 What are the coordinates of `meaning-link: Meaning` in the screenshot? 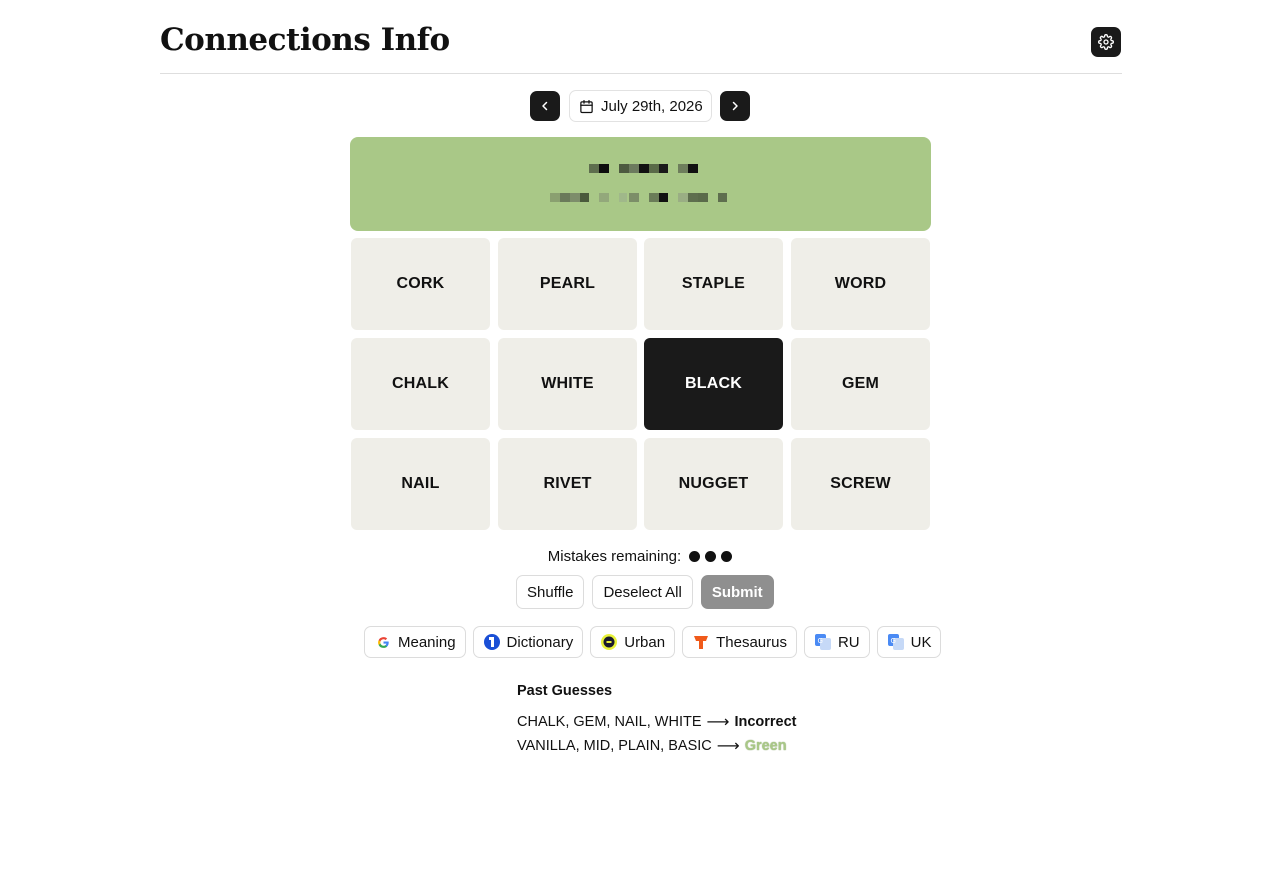 It's located at (415, 642).